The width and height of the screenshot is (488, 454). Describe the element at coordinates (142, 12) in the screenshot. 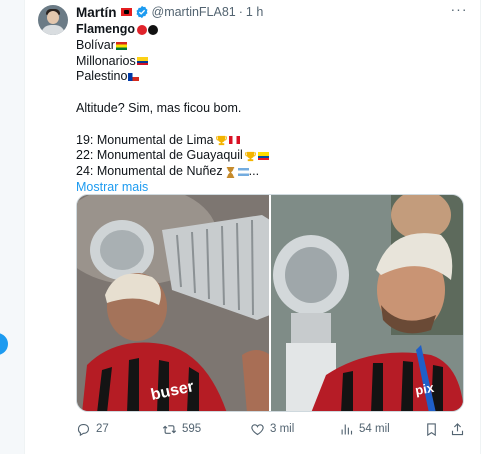

I see `verified-badge-icon` at that location.